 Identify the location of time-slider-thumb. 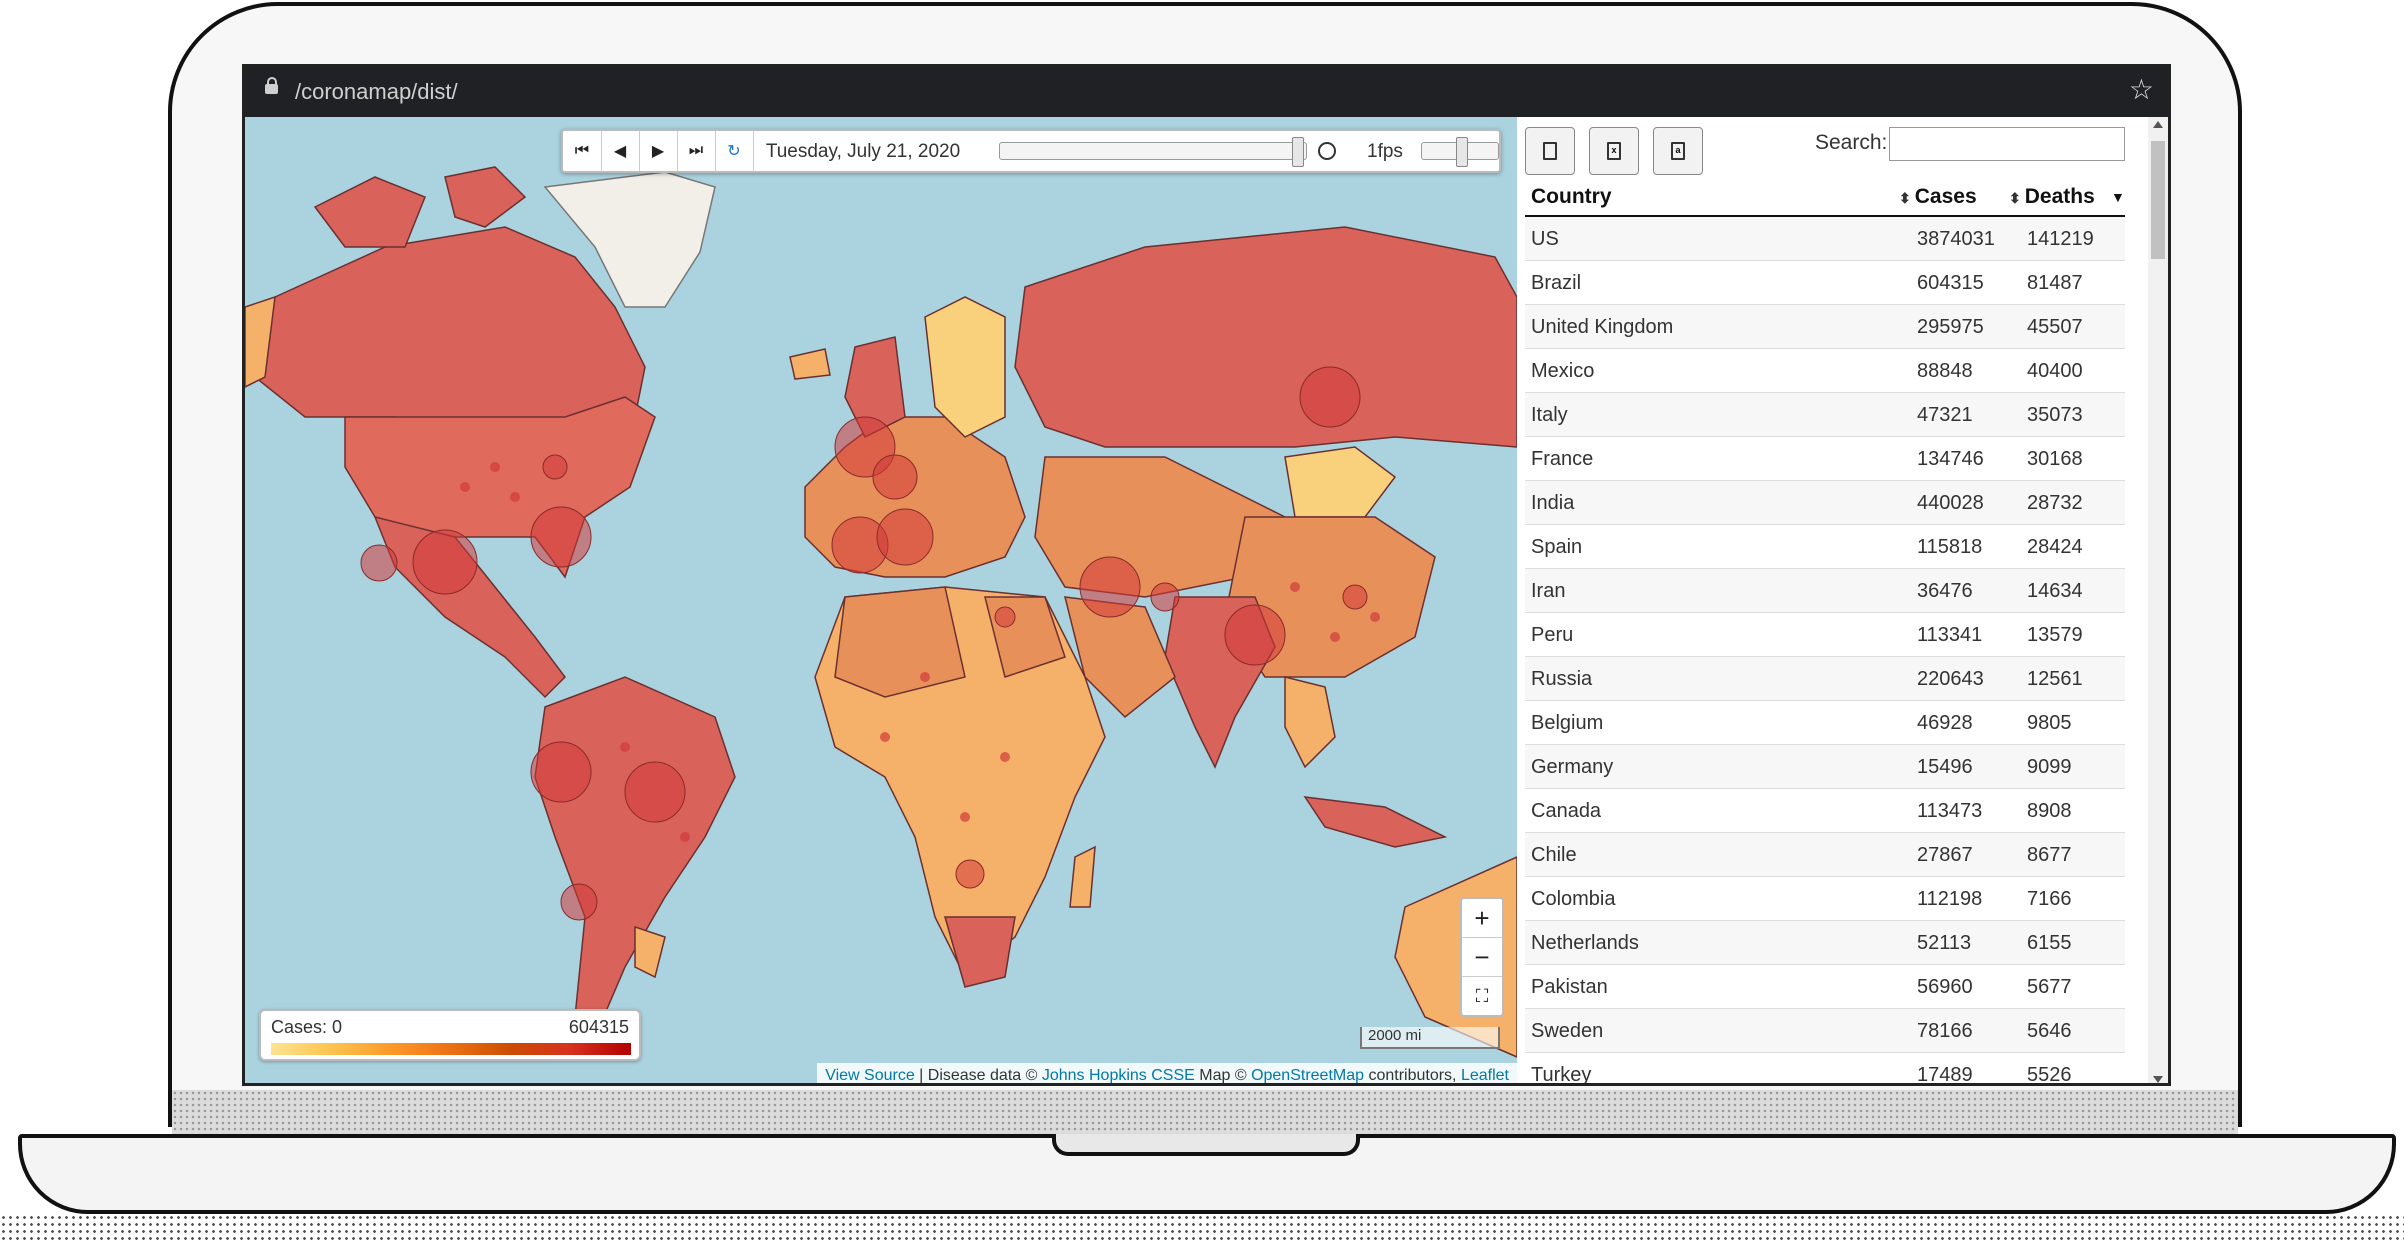
(1298, 152).